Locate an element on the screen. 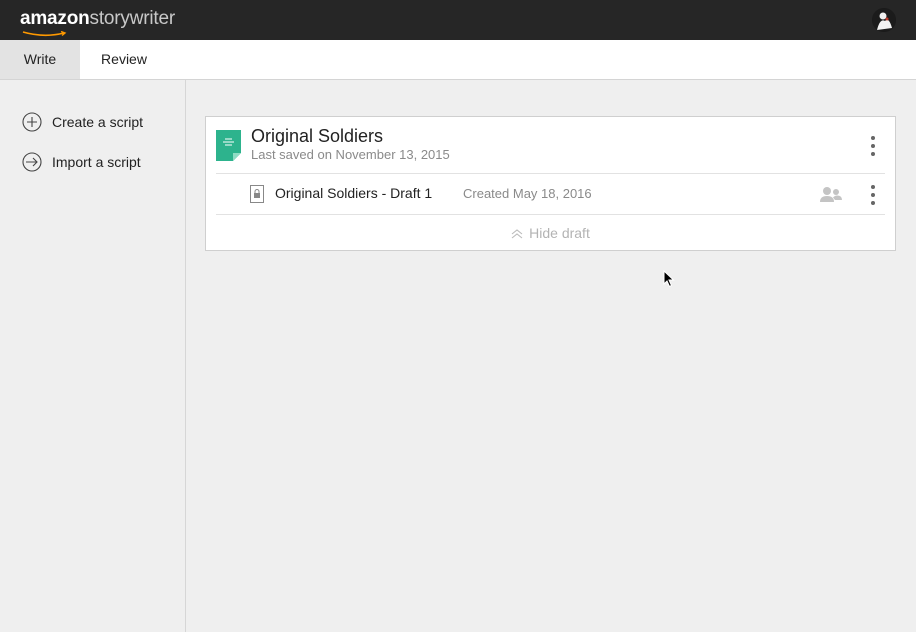  hide-draft-button: Hide draft is located at coordinates (550, 233).